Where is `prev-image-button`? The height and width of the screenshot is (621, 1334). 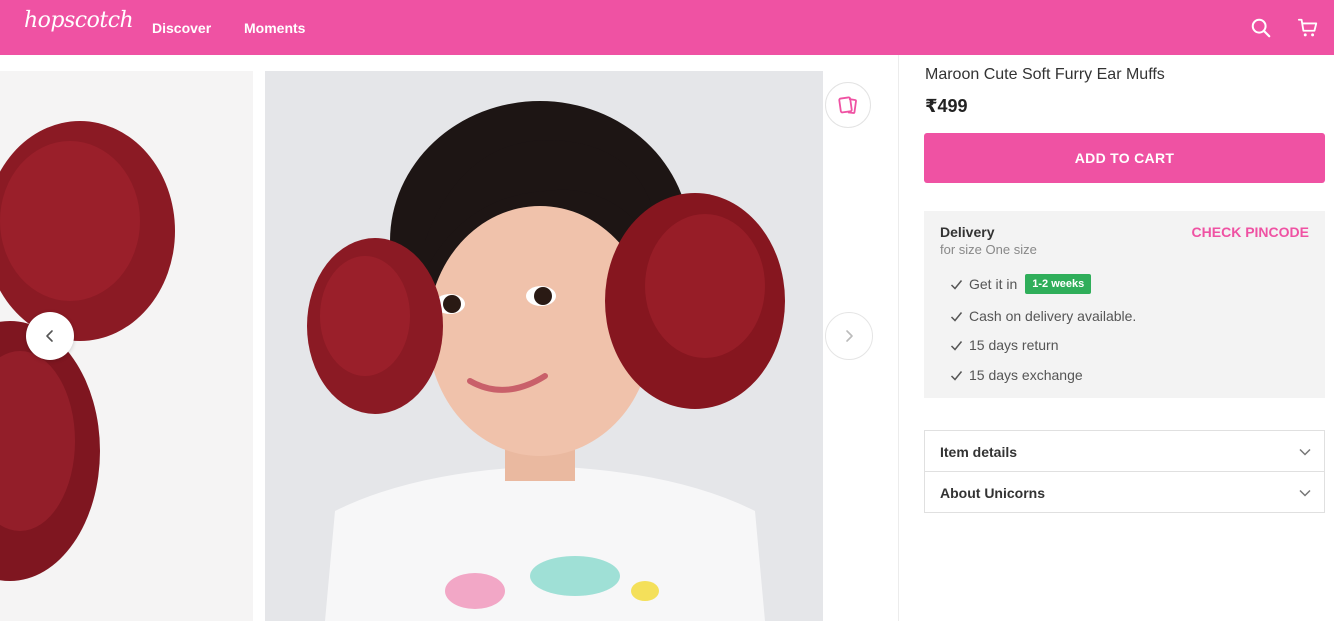 prev-image-button is located at coordinates (50, 336).